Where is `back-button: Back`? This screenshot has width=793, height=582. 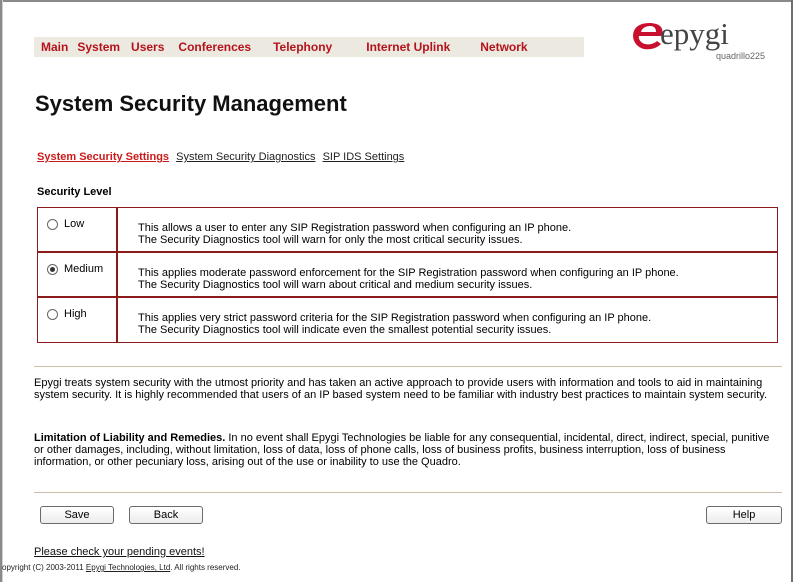 back-button: Back is located at coordinates (166, 515).